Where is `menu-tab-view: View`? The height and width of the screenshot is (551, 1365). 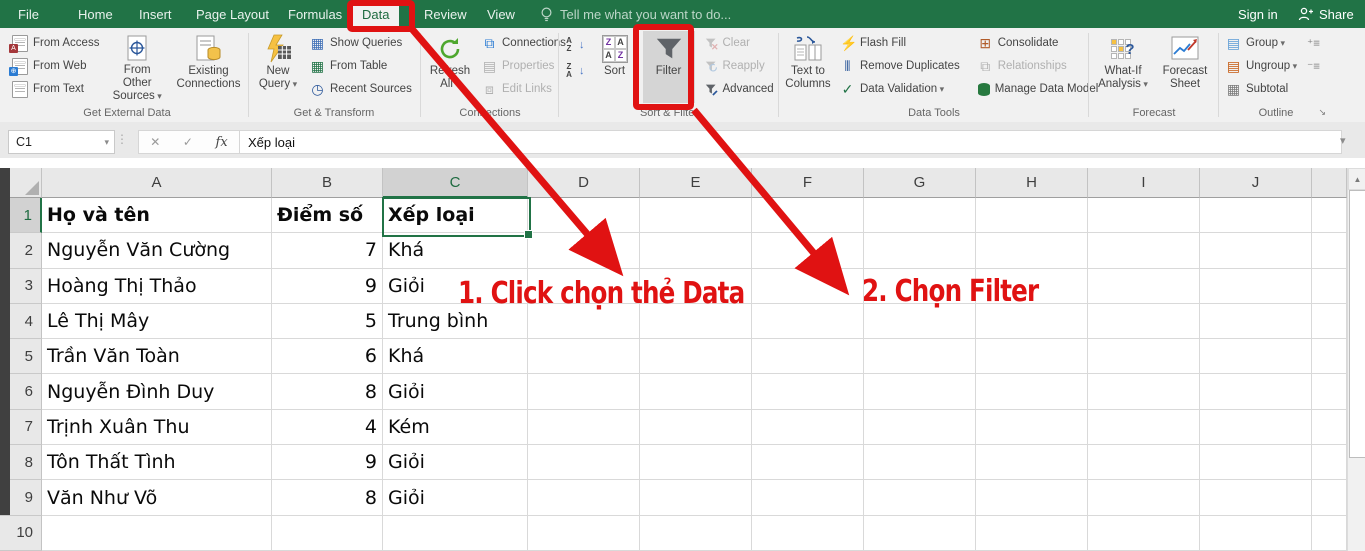
menu-tab-view: View is located at coordinates (501, 14).